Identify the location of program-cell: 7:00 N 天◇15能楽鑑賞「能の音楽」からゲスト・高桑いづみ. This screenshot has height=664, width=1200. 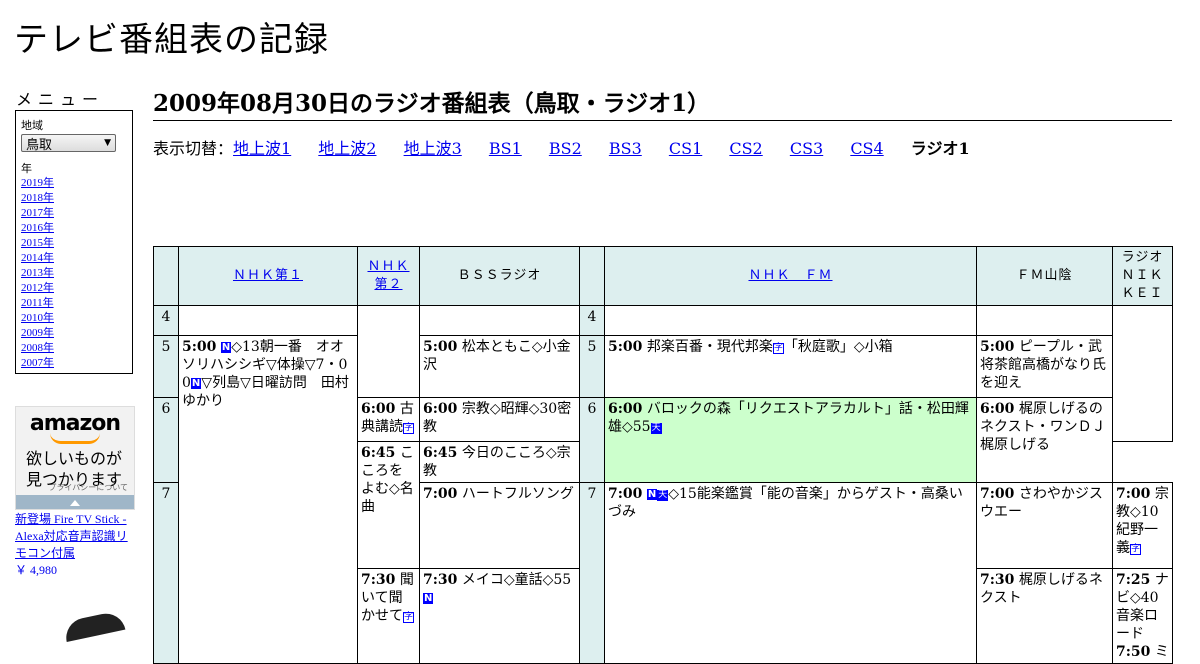
(790, 573).